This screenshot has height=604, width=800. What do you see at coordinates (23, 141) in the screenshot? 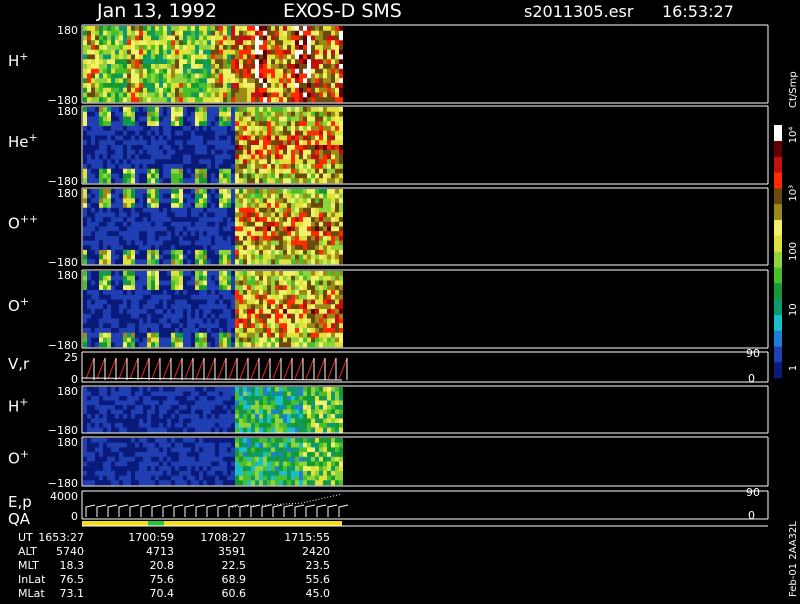
I see `panel-label: He+` at bounding box center [23, 141].